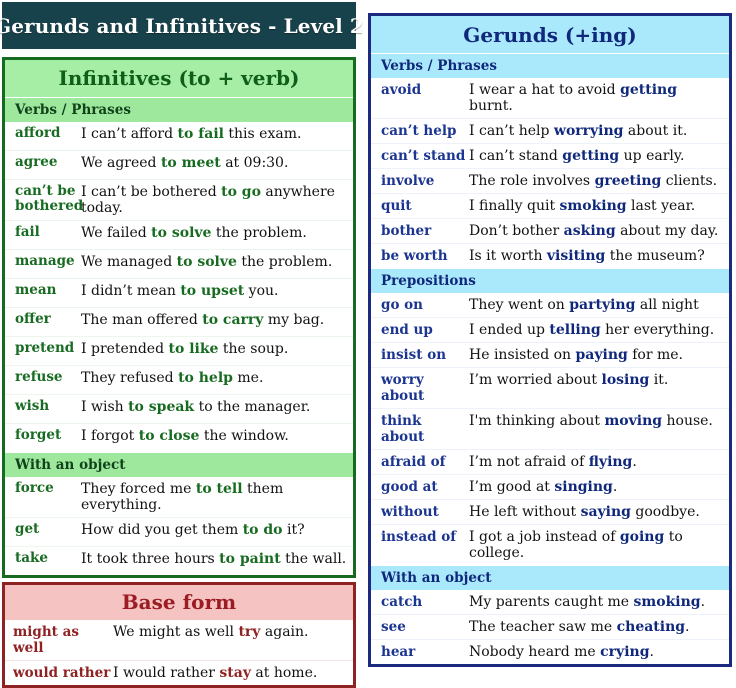 The height and width of the screenshot is (688, 736). I want to click on row-example: We agreed to meet at 09:30., so click(185, 163).